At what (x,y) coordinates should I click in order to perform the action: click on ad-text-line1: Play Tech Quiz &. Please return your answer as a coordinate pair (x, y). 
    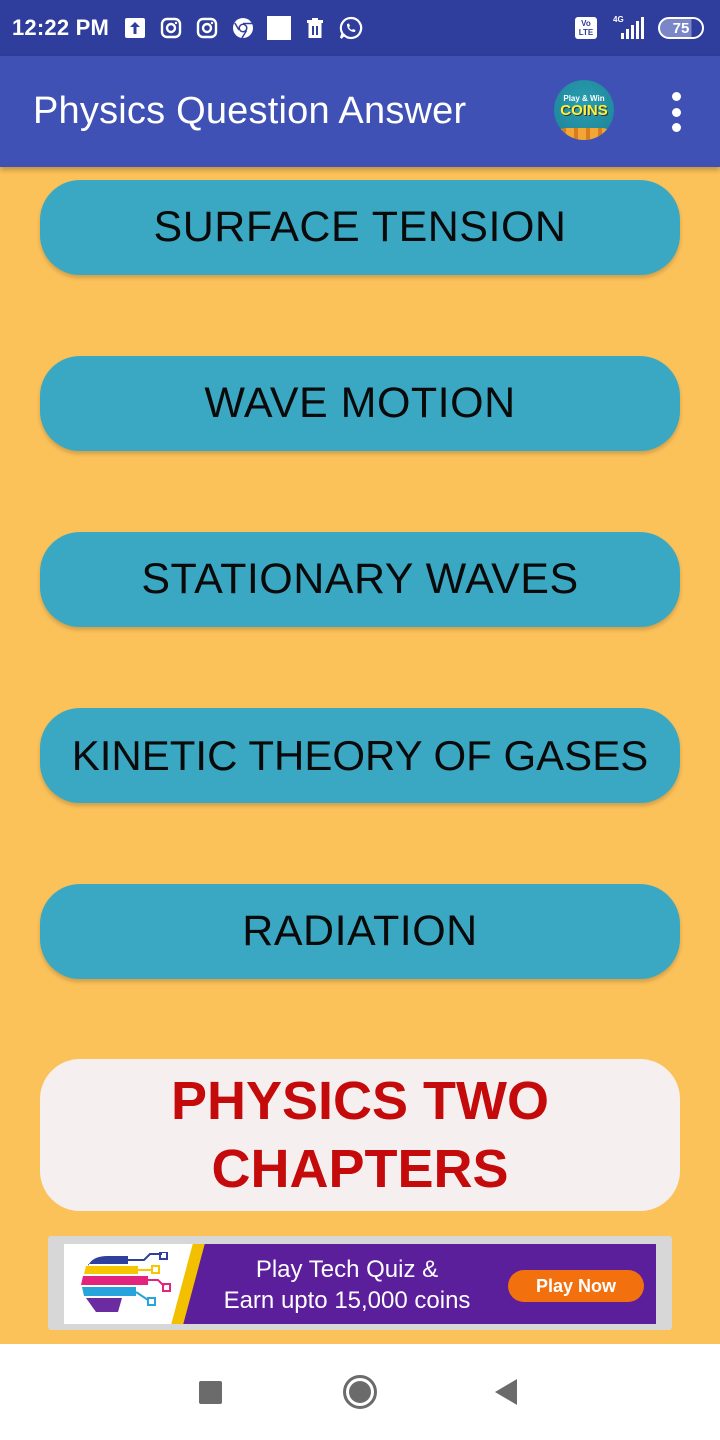
    Looking at the image, I should click on (347, 1269).